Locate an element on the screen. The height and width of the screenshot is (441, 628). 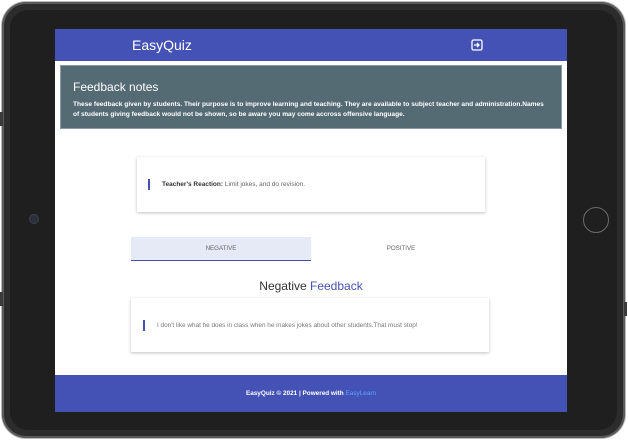
section-heading: Negative Feedback is located at coordinates (311, 286).